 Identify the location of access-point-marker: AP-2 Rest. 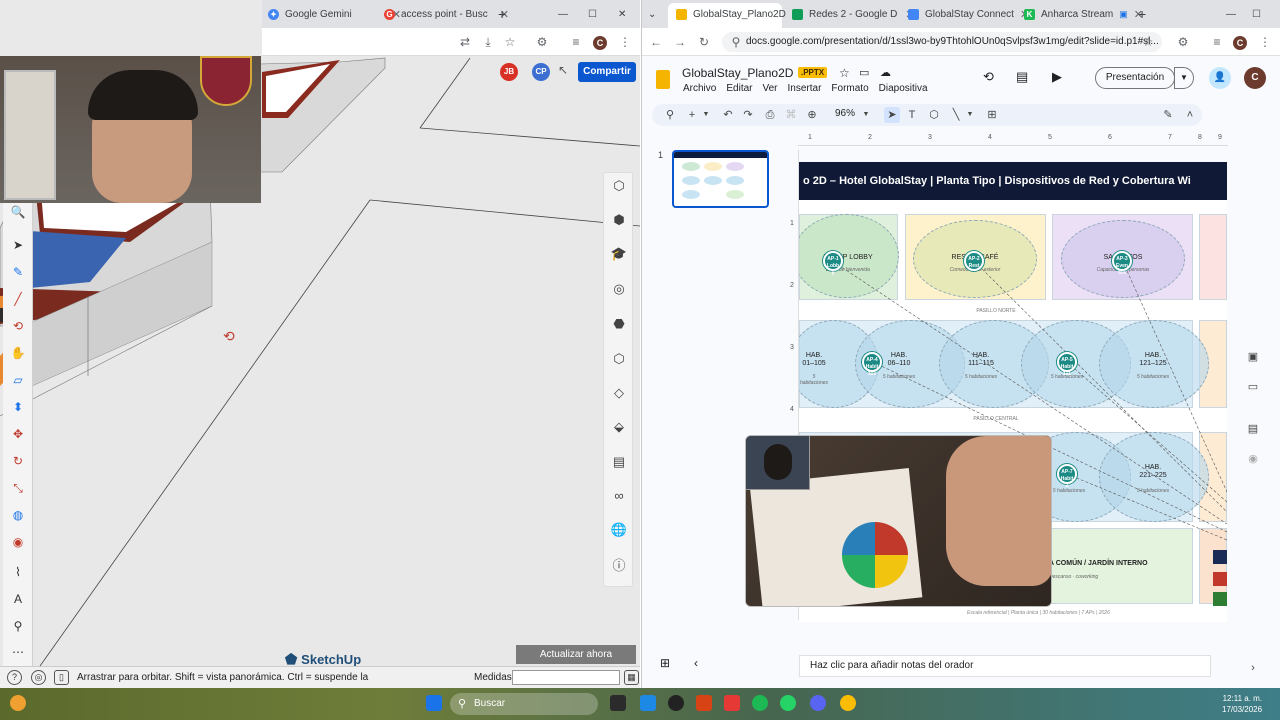
(974, 261).